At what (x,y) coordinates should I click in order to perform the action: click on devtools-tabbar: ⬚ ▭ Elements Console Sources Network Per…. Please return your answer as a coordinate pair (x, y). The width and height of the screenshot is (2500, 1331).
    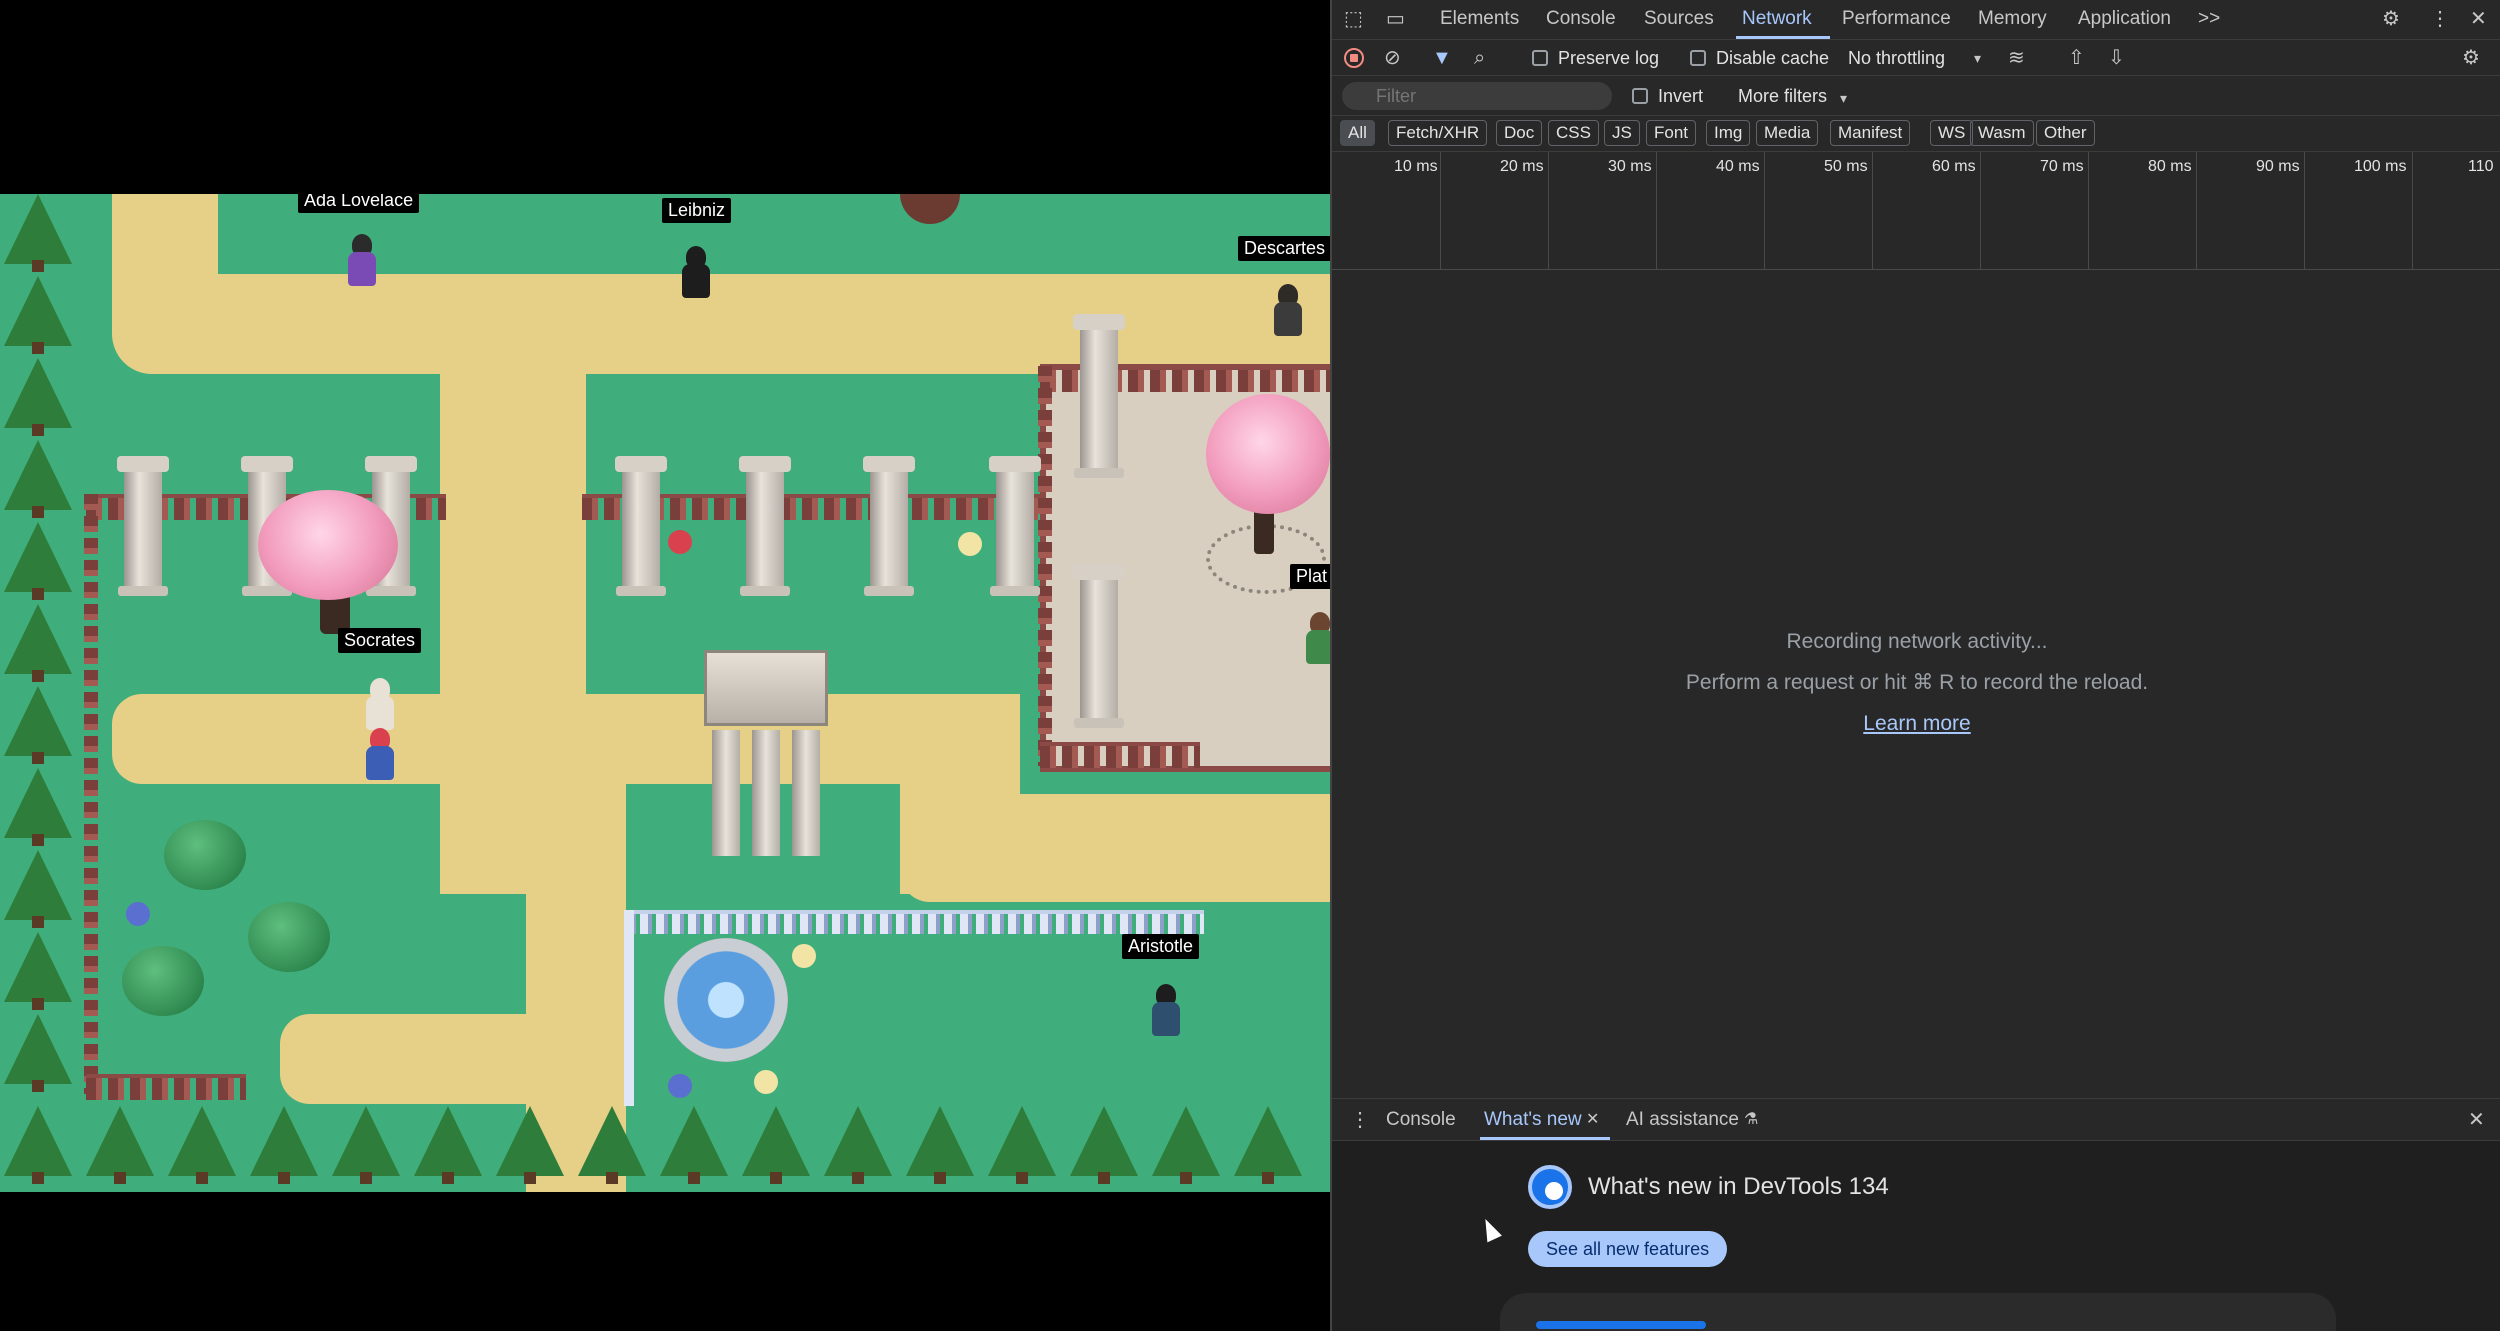
    Looking at the image, I should click on (1916, 20).